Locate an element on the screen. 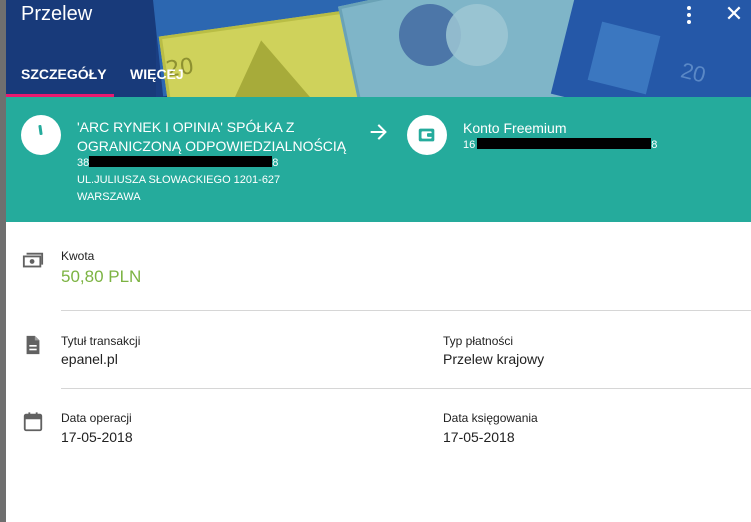 The height and width of the screenshot is (522, 751). close-icon: ✕ is located at coordinates (734, 14).